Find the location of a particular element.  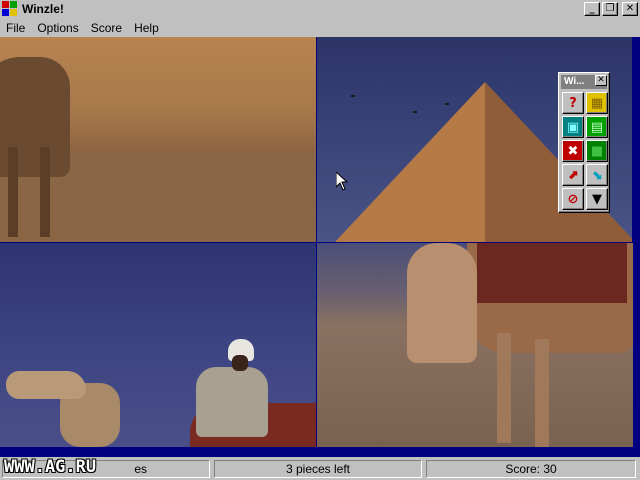

dropdown-arrow-icon: ▼ is located at coordinates (597, 199).